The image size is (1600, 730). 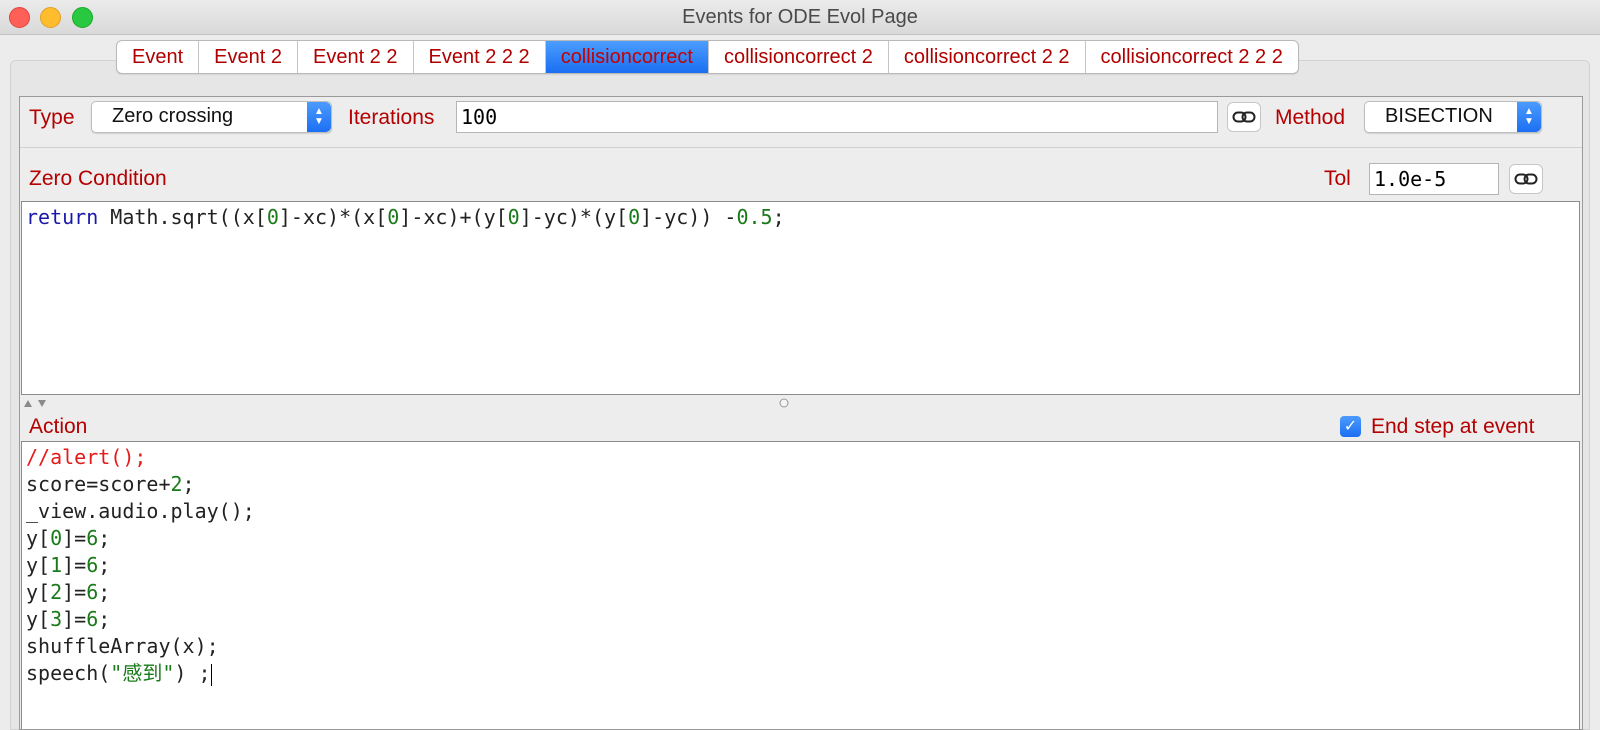 What do you see at coordinates (800, 673) in the screenshot?
I see `code-line: speech("感到") ;` at bounding box center [800, 673].